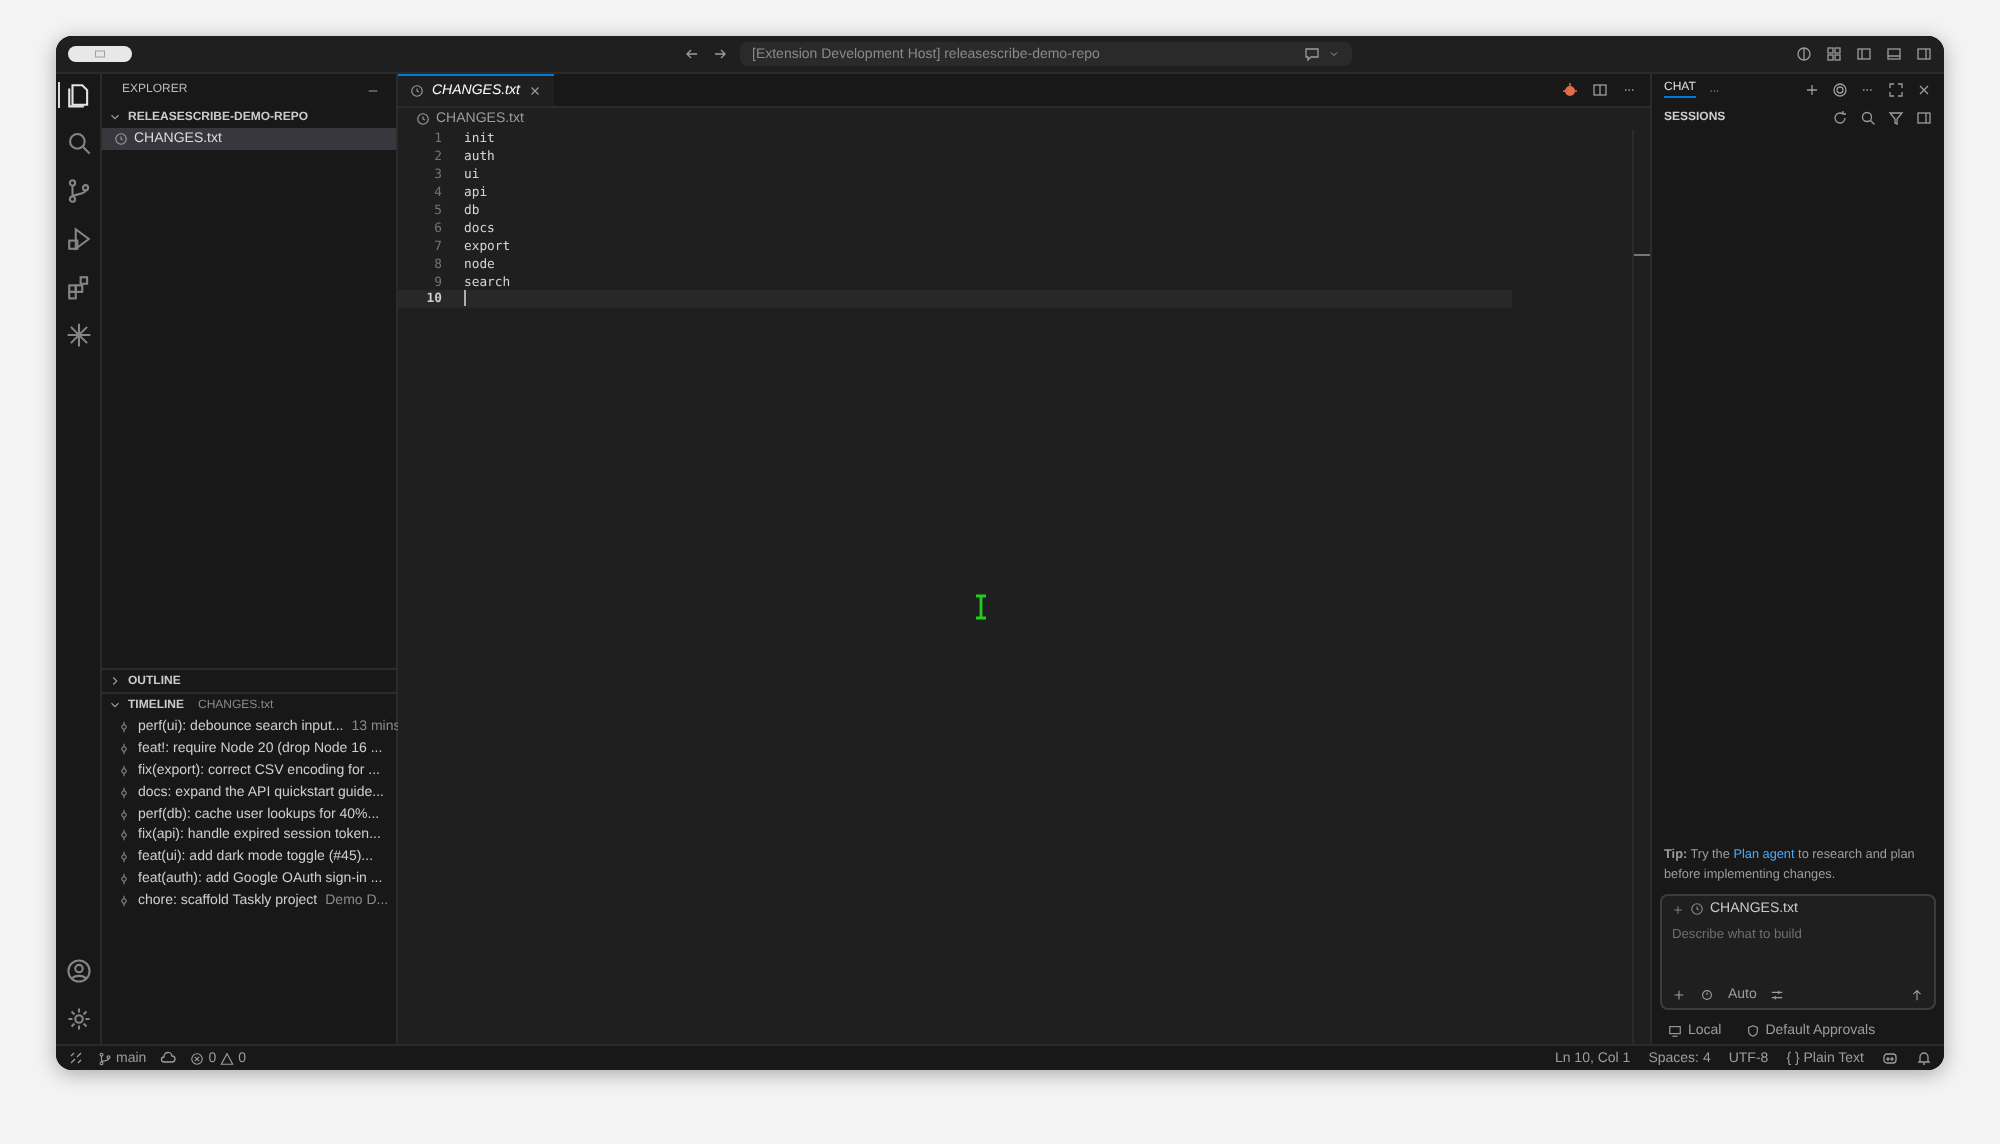 This screenshot has height=1144, width=2000. Describe the element at coordinates (227, 1058) in the screenshot. I see `warning-icon` at that location.